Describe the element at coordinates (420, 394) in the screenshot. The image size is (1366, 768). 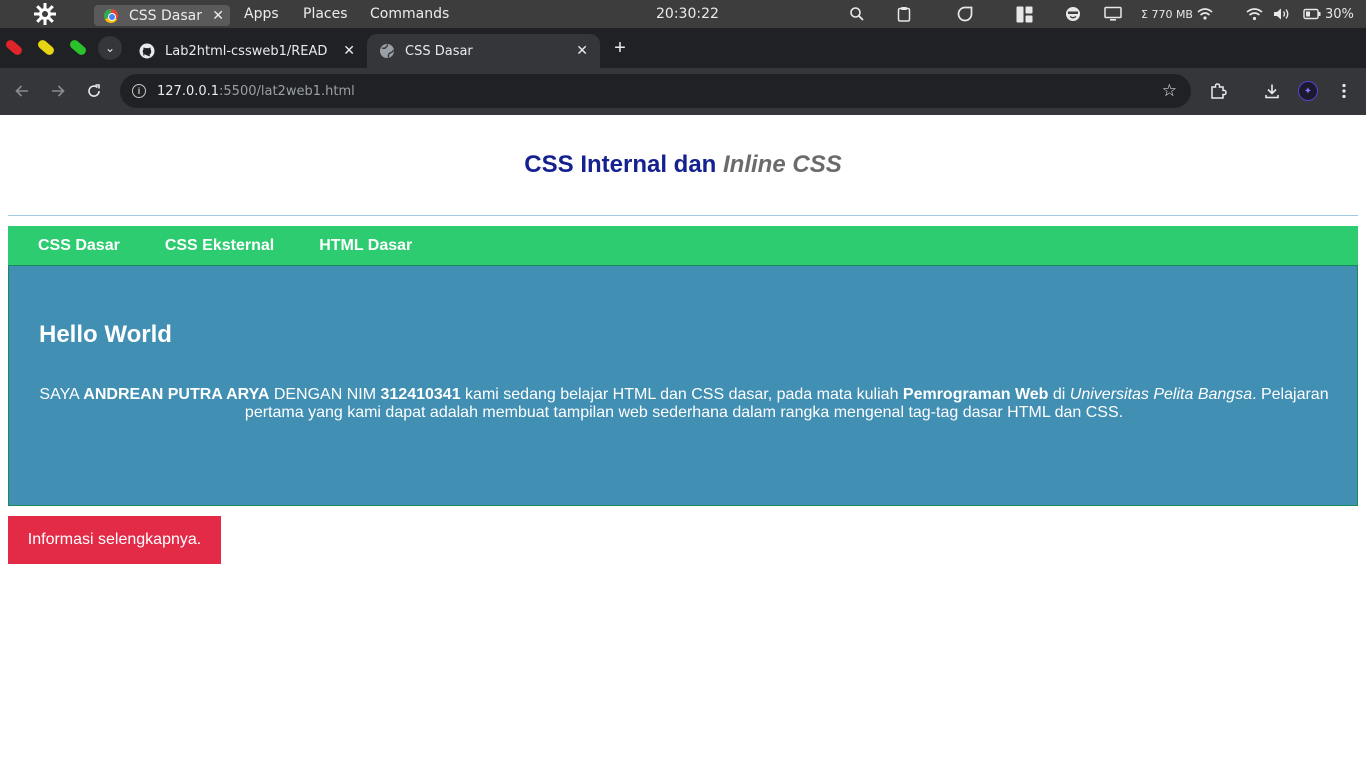
I see `student-nim: 312410341` at that location.